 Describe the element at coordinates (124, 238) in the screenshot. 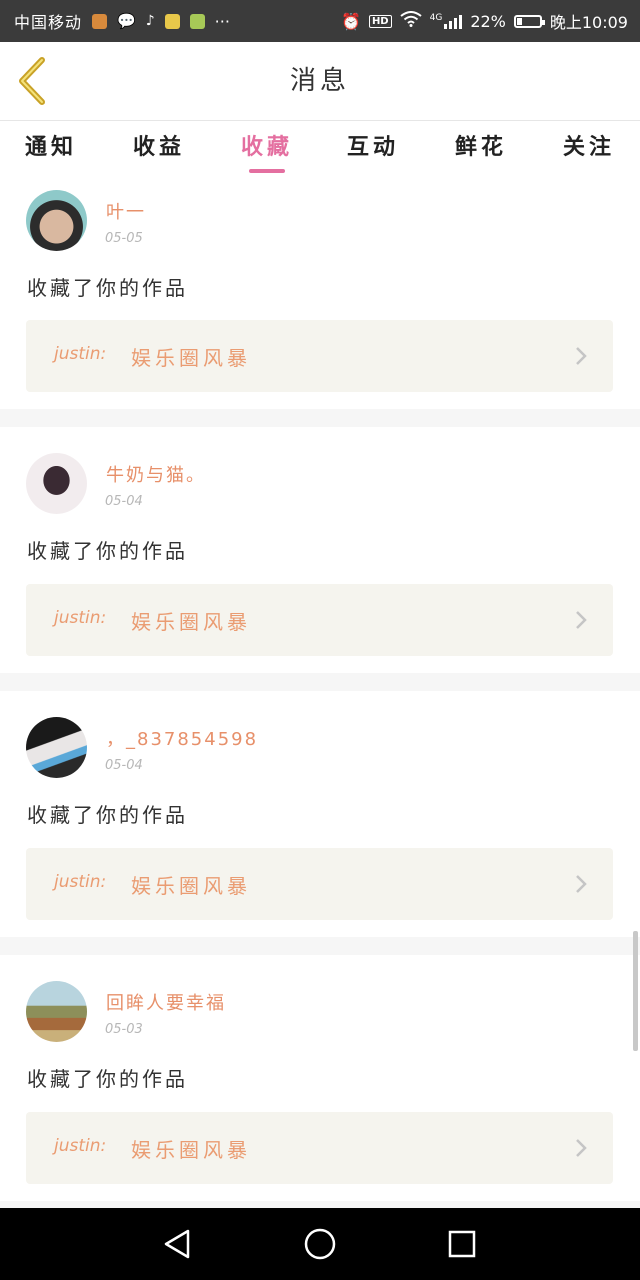

I see `timestamp: 05-05` at that location.